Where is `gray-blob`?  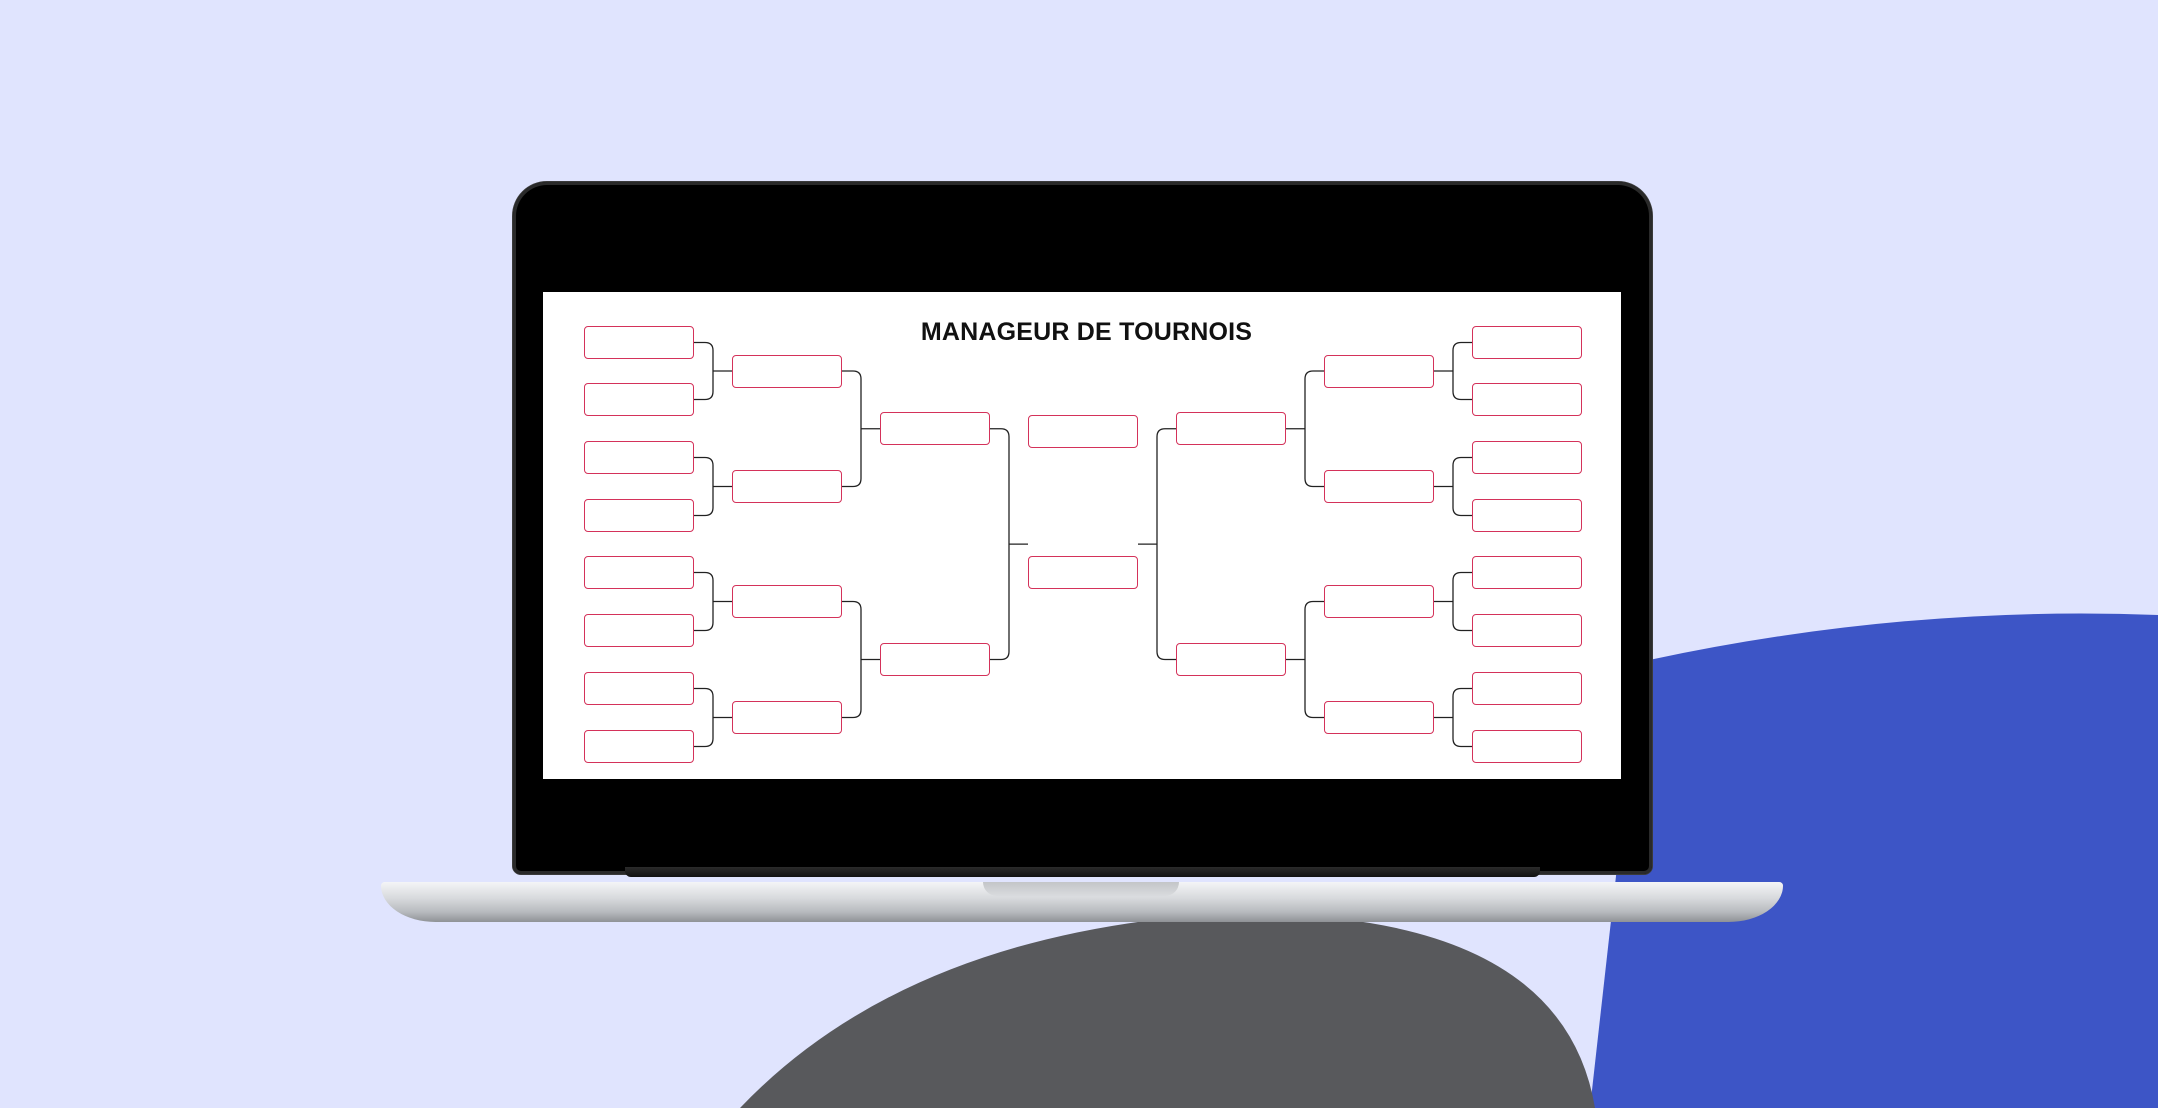 gray-blob is located at coordinates (1167, 1010).